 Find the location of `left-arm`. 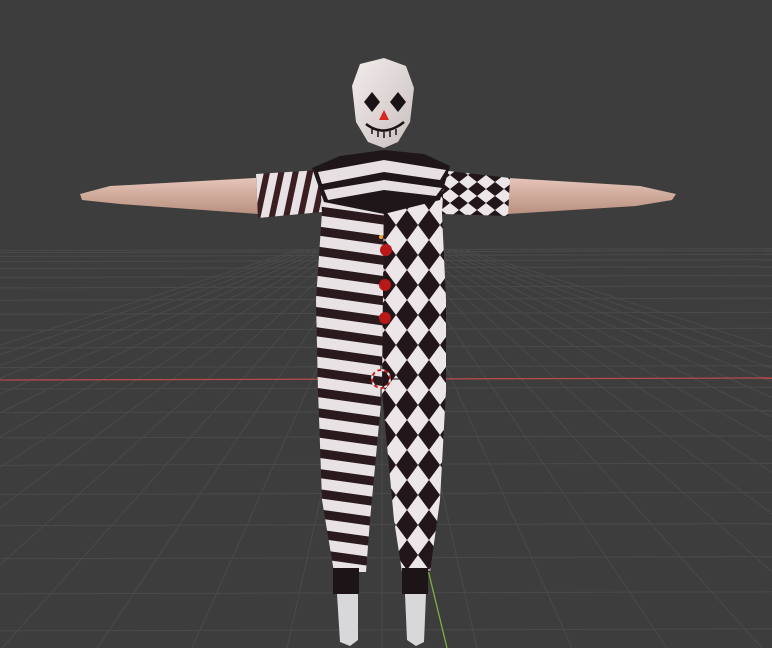

left-arm is located at coordinates (169, 196).